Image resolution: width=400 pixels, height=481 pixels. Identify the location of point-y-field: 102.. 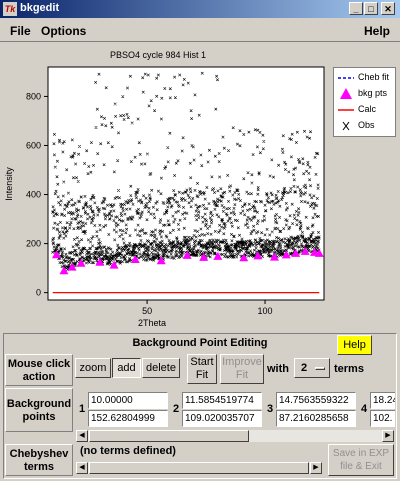
(382, 418).